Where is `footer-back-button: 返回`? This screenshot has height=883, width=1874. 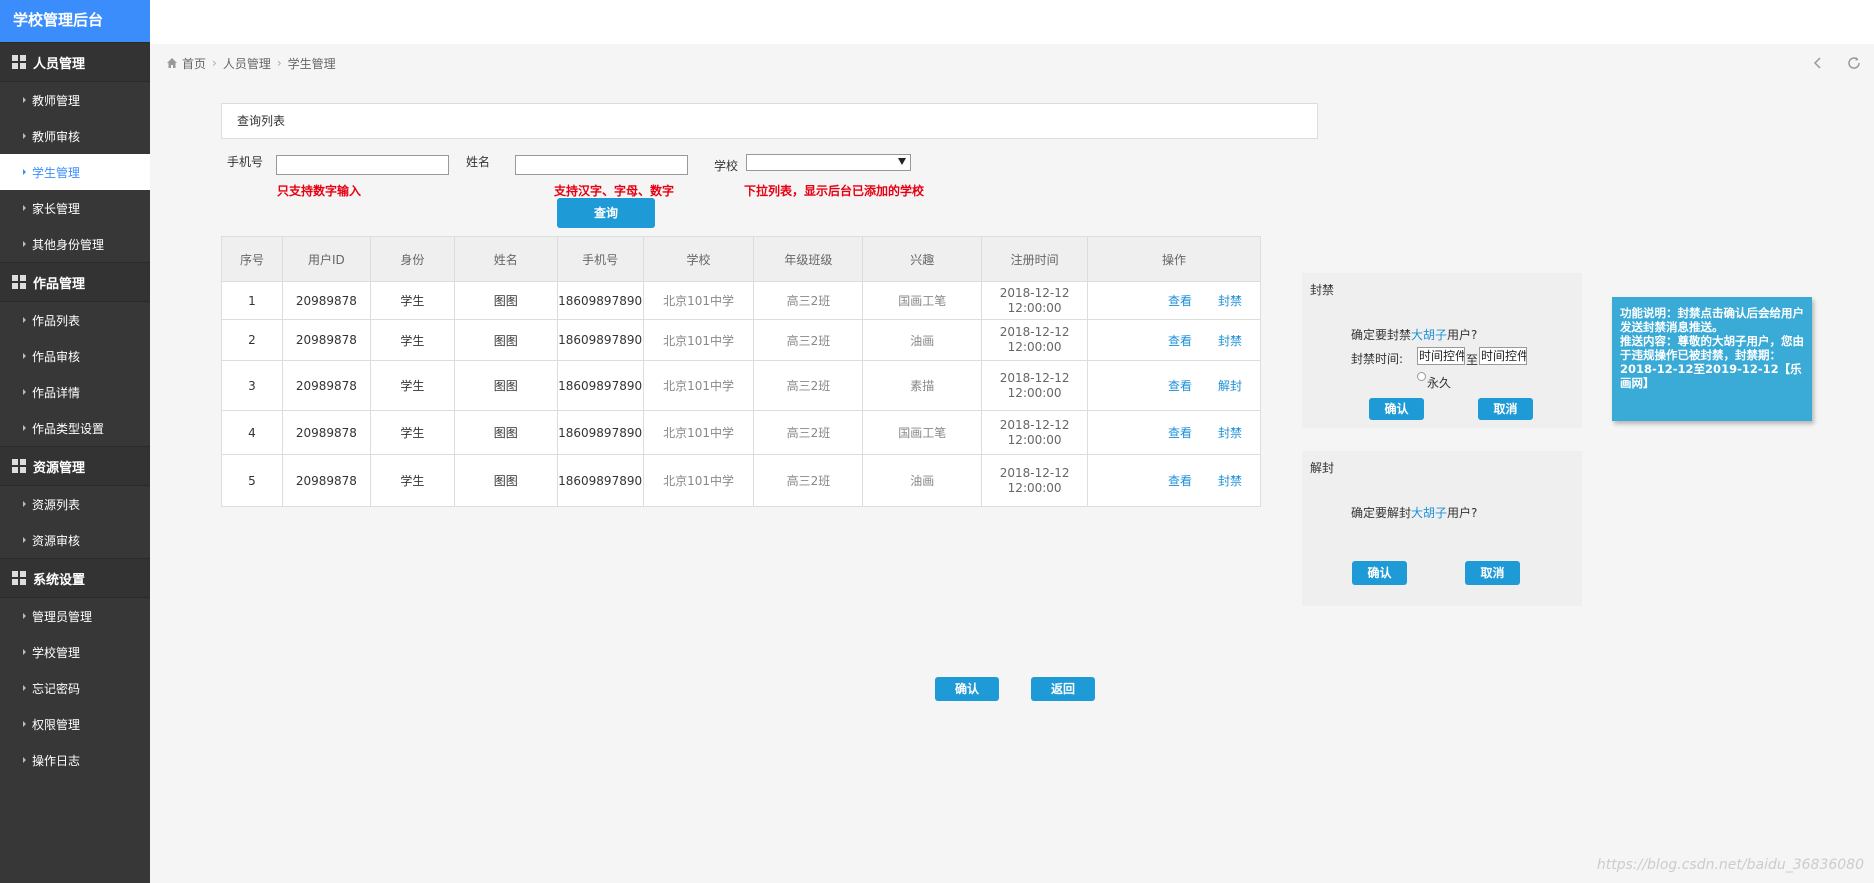
footer-back-button: 返回 is located at coordinates (1063, 689).